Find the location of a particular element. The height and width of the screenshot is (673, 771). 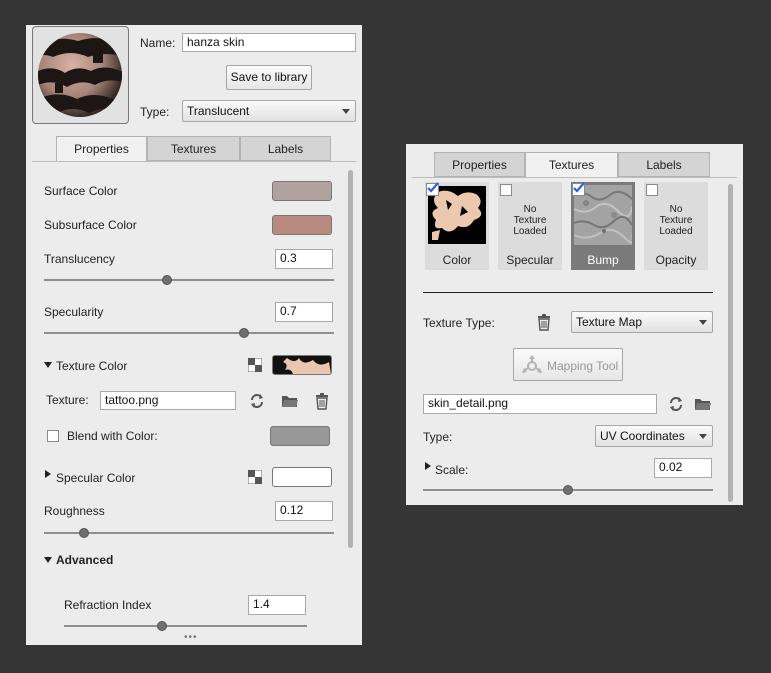

scale-input: 0.02 is located at coordinates (683, 468).